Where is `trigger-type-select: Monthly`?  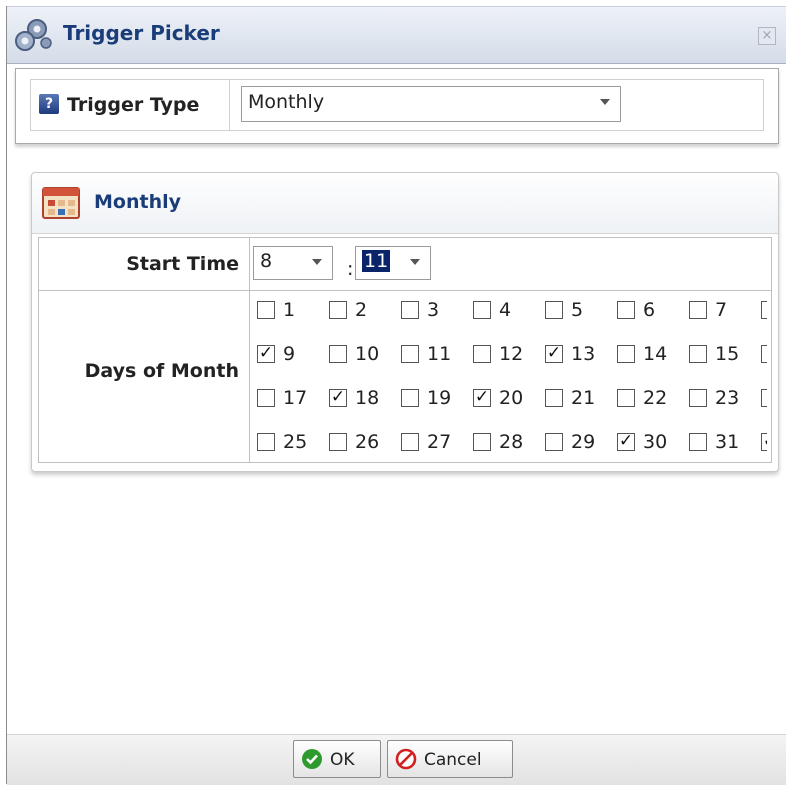 trigger-type-select: Monthly is located at coordinates (431, 104).